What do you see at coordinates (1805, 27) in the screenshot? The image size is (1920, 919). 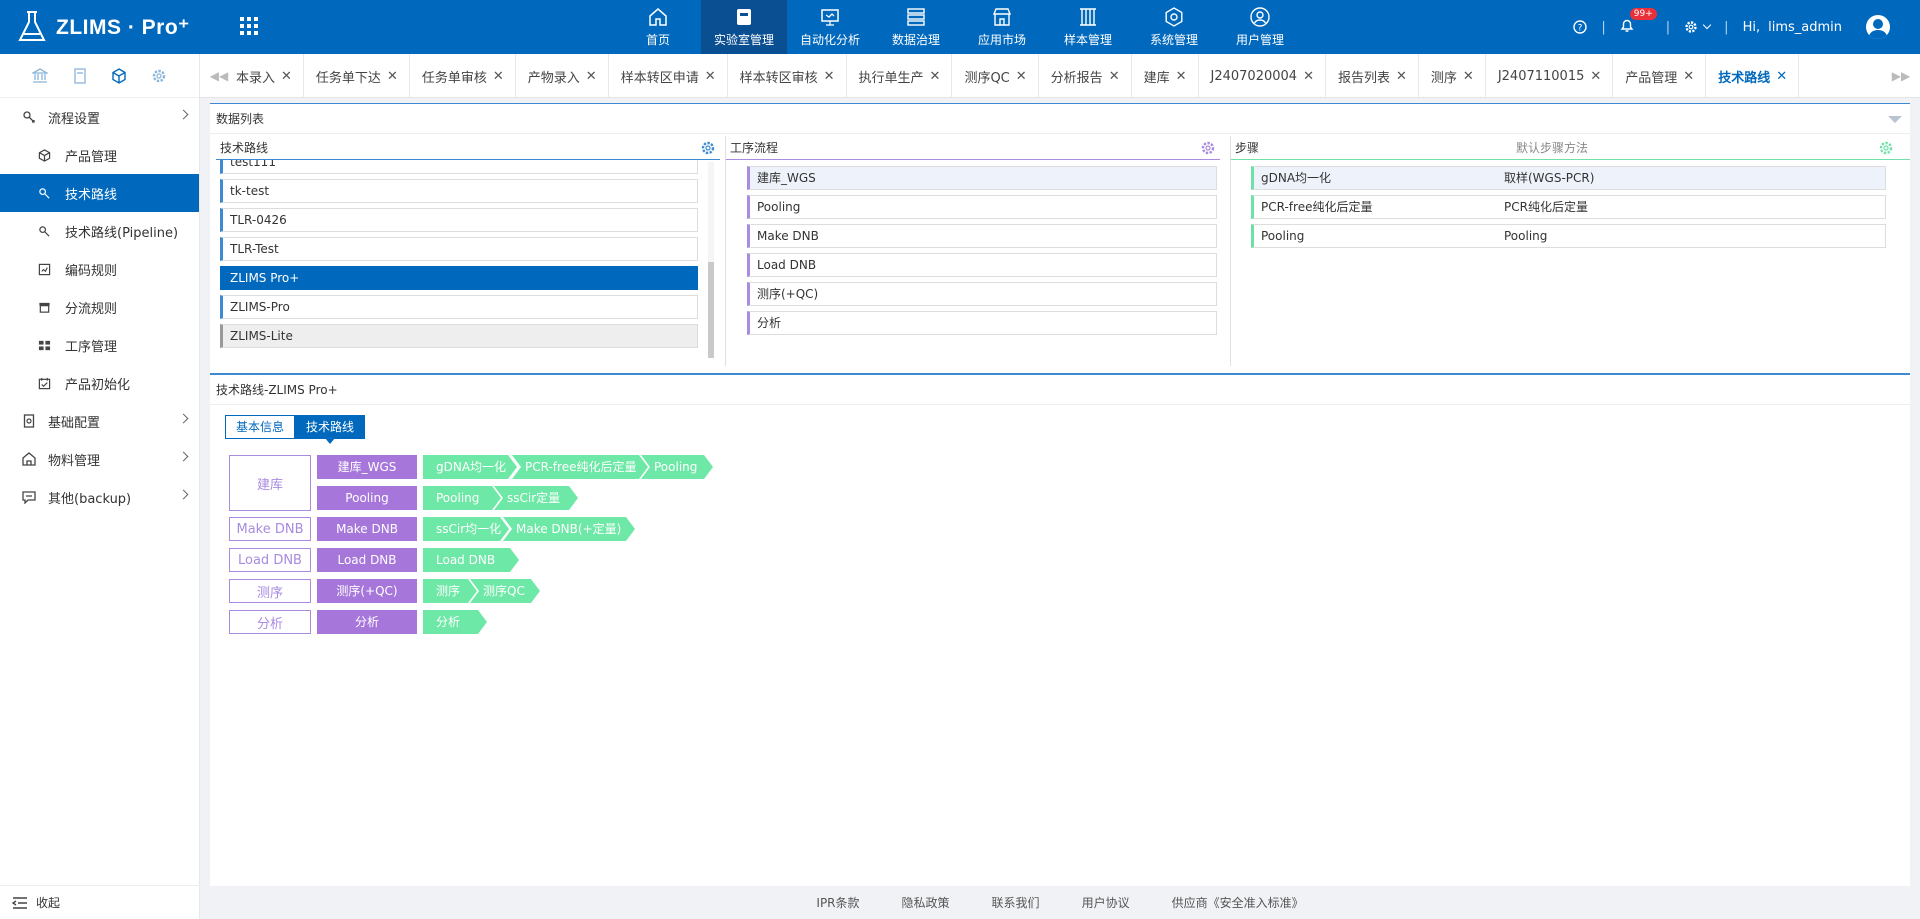 I see `username: lims_admin` at bounding box center [1805, 27].